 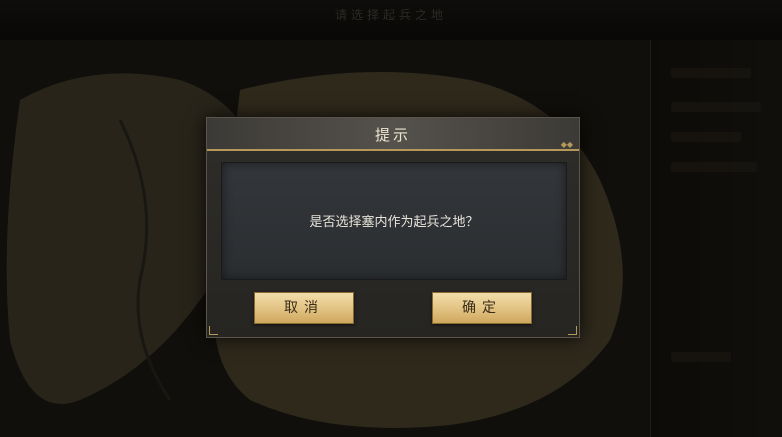 I want to click on confirm-button: 确定, so click(x=482, y=308).